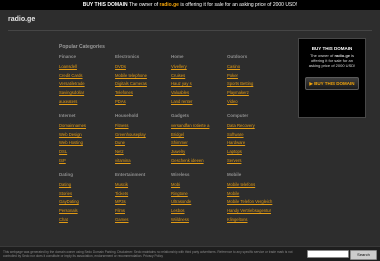  I want to click on category-link: Muscik, so click(143, 185).